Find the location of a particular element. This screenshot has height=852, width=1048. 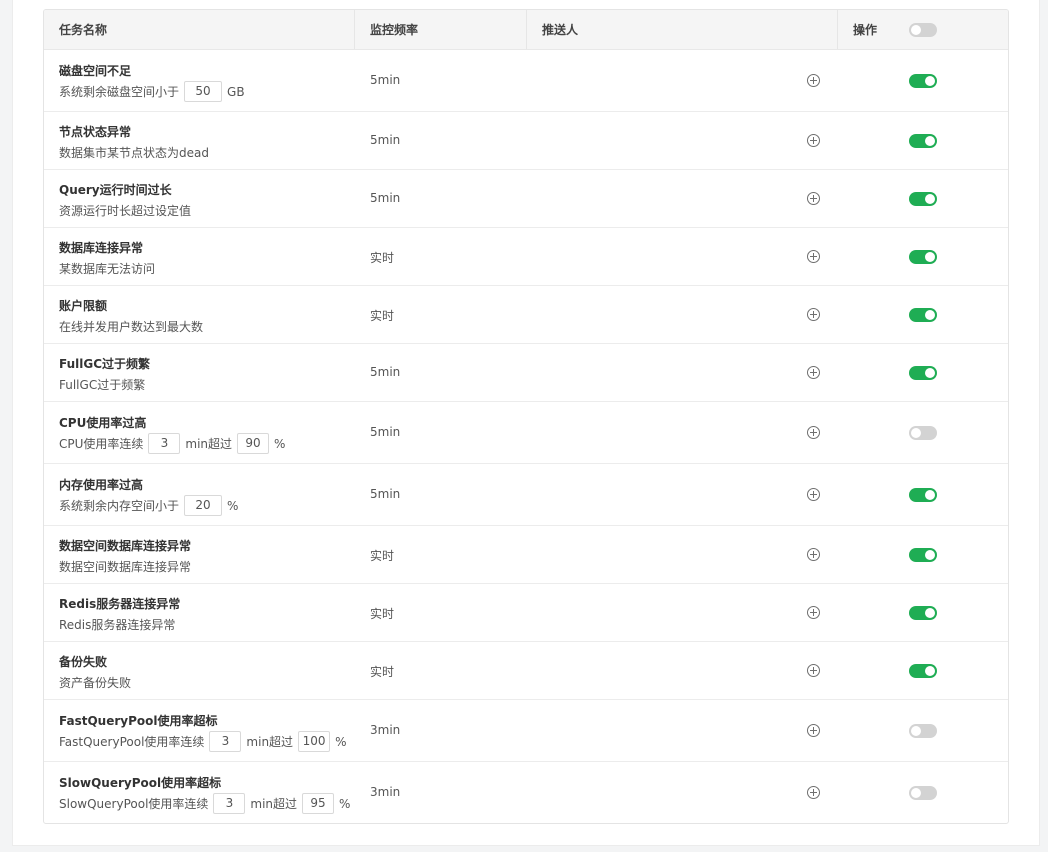

task-description: SlowQueryPool使用率连续 3 min超过 95% is located at coordinates (204, 803).